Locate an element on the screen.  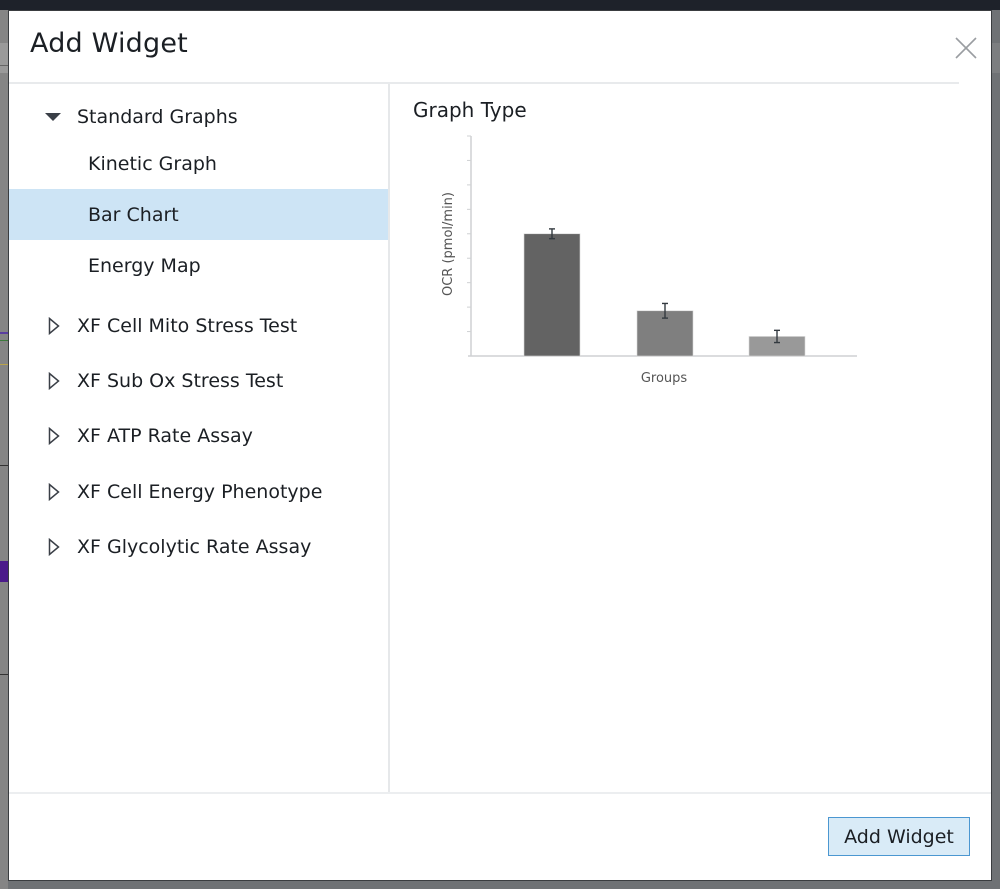
tree-group-label: XF Cell Mito Stress Test is located at coordinates (187, 325).